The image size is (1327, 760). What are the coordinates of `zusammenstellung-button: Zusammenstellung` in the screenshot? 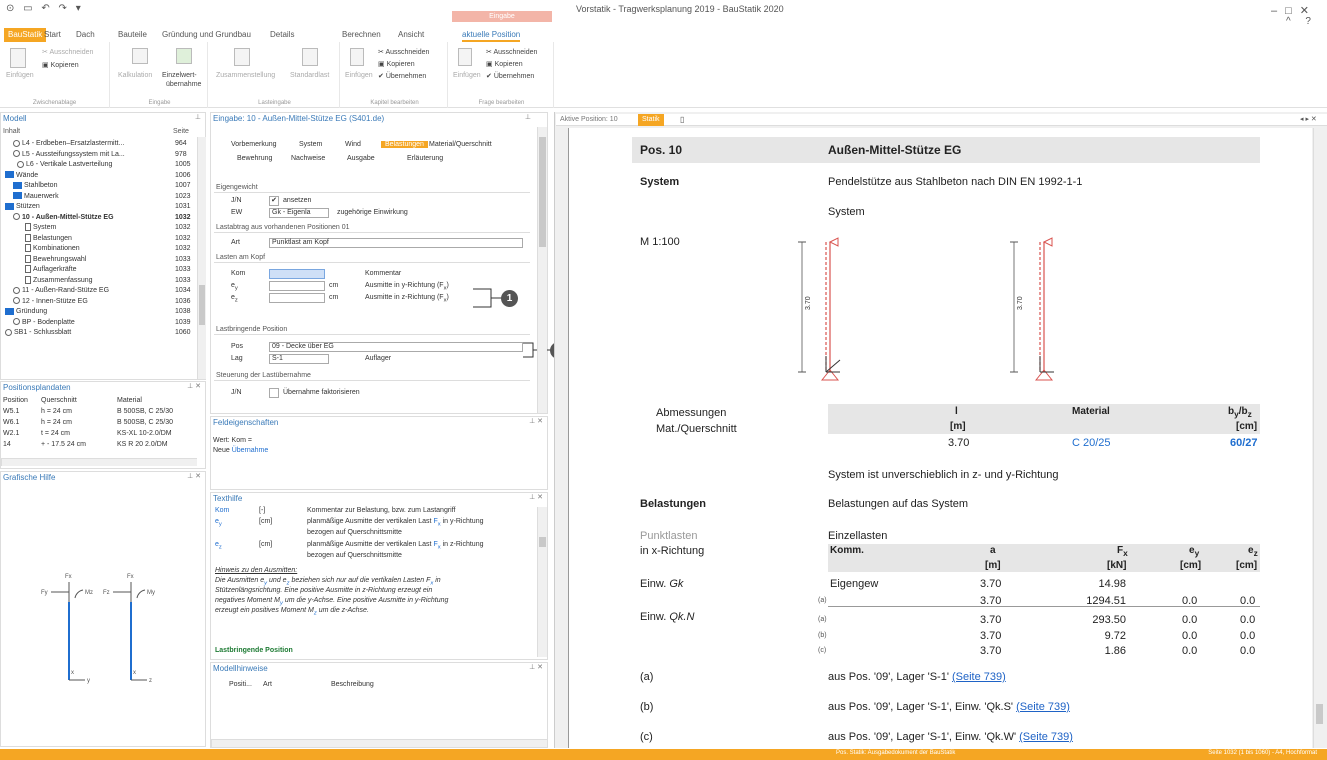 It's located at (245, 75).